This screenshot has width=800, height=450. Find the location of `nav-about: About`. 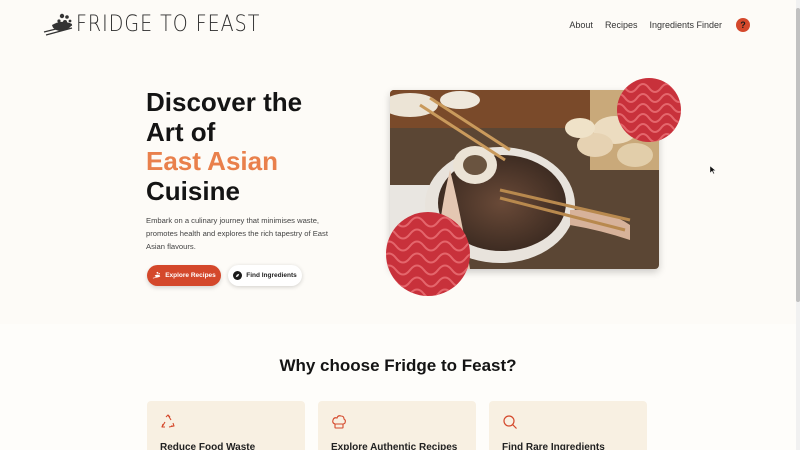

nav-about: About is located at coordinates (581, 25).